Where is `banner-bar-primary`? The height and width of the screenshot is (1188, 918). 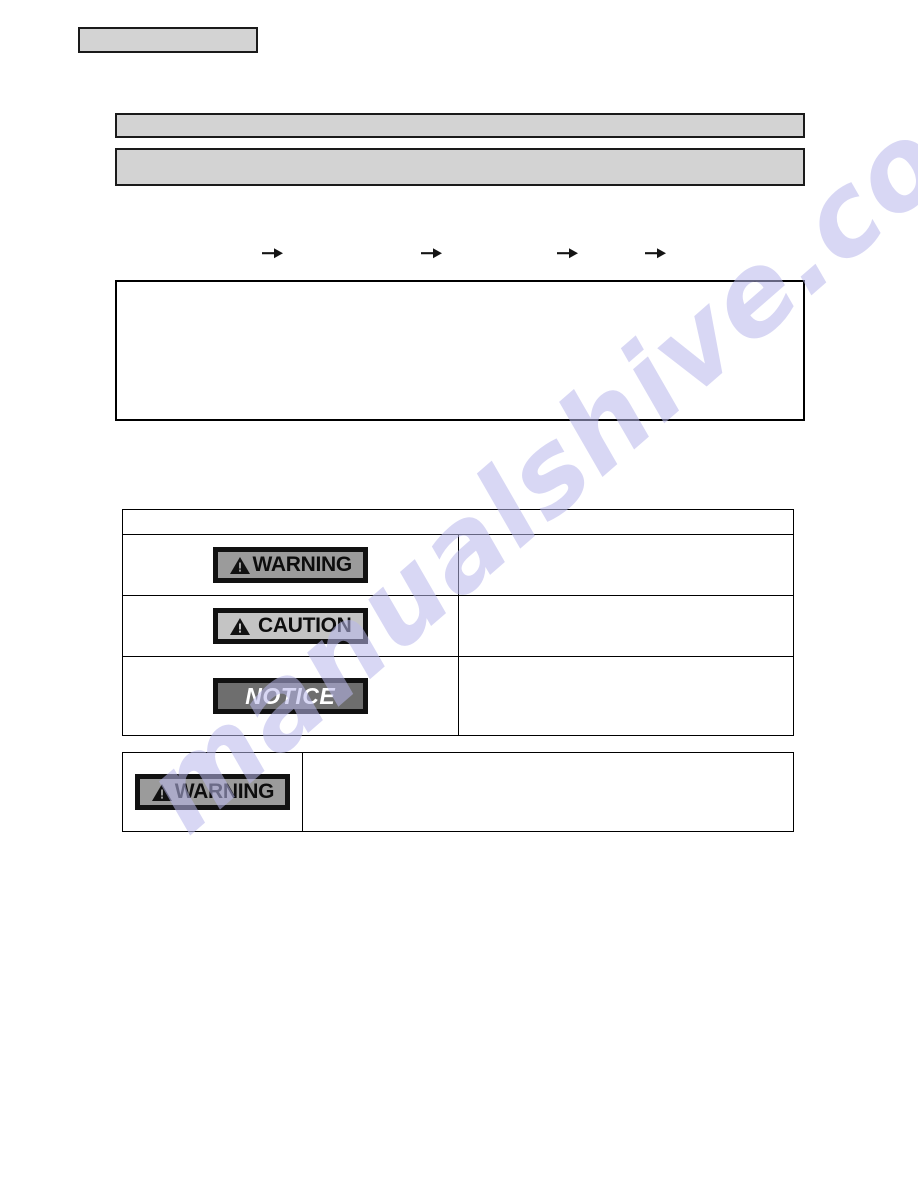
banner-bar-primary is located at coordinates (460, 125).